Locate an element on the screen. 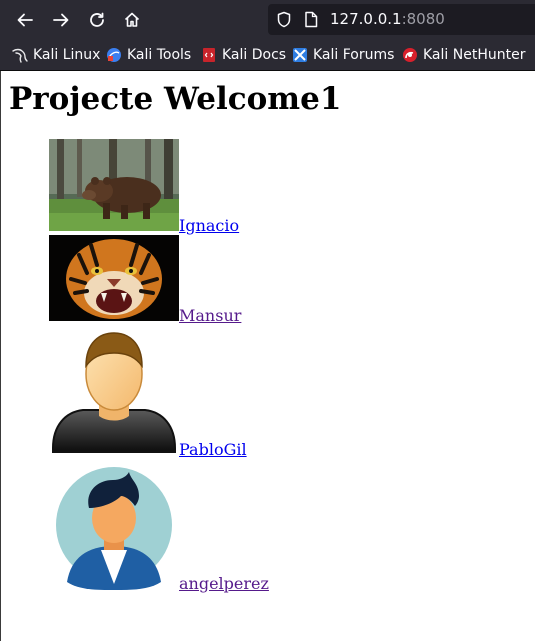  home-button is located at coordinates (132, 20).